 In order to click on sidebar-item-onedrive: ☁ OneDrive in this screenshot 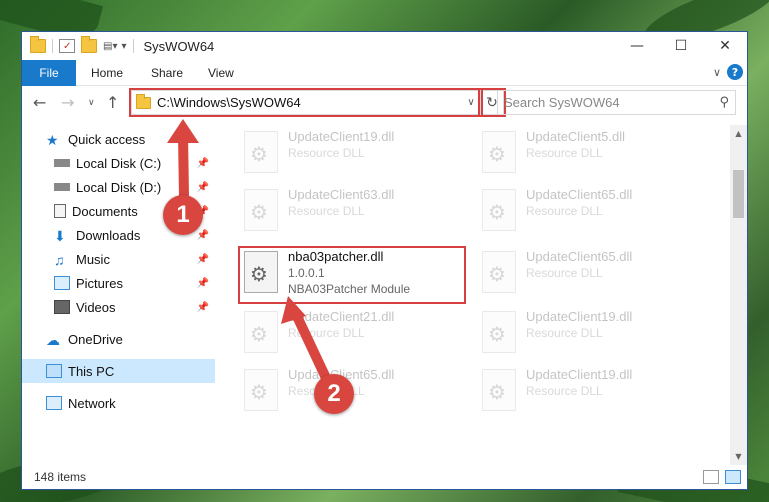, I will do `click(118, 339)`.